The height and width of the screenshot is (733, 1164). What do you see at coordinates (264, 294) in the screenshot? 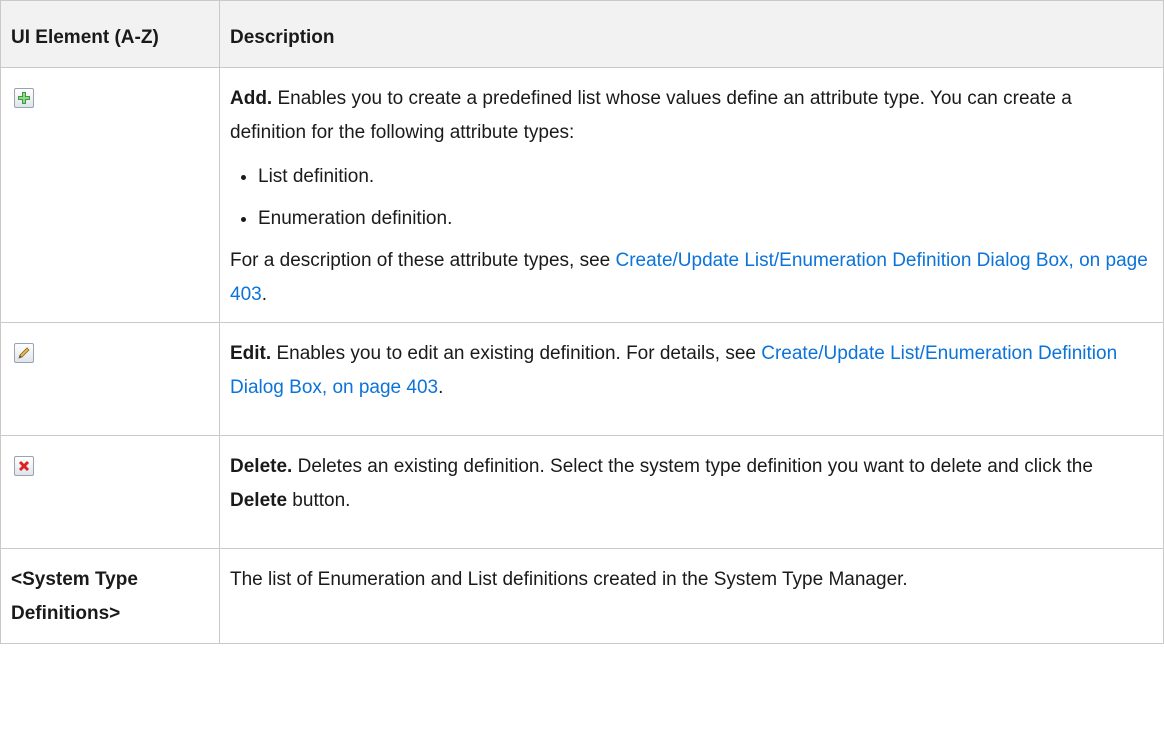
I see `see-also-suffix: .` at bounding box center [264, 294].